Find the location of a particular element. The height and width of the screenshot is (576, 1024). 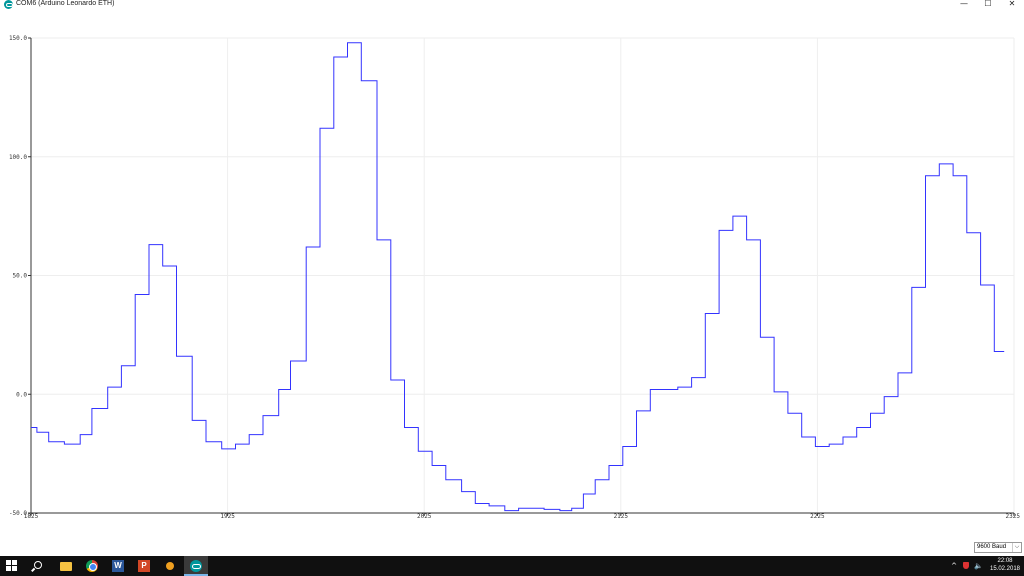

chrome-icon is located at coordinates (92, 566).